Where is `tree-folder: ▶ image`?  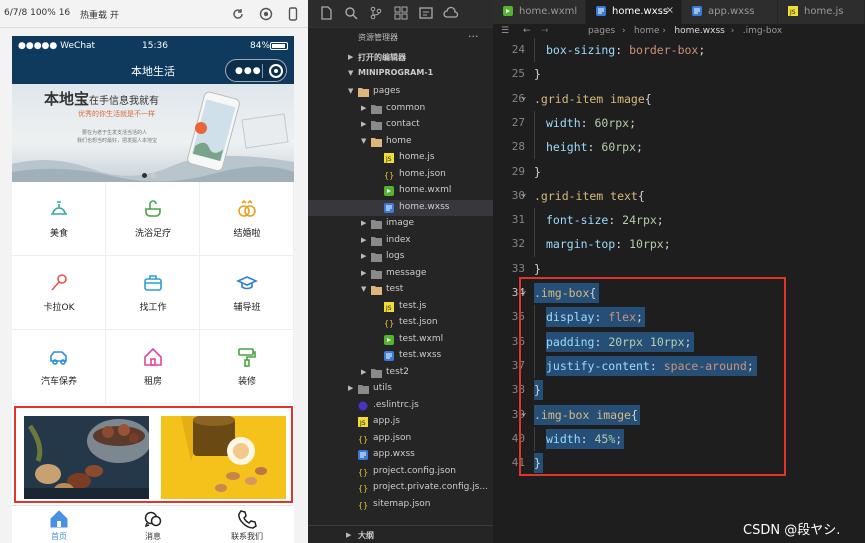 tree-folder: ▶ image is located at coordinates (400, 224).